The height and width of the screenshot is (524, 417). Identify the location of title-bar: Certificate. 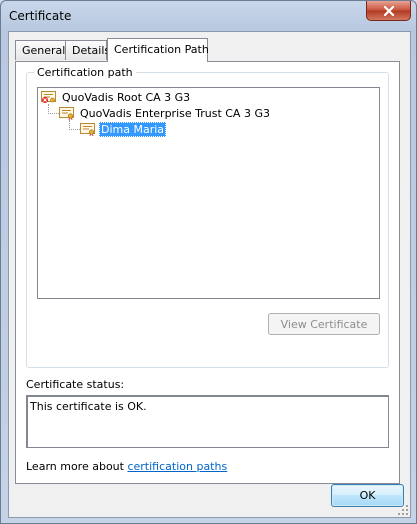
(208, 16).